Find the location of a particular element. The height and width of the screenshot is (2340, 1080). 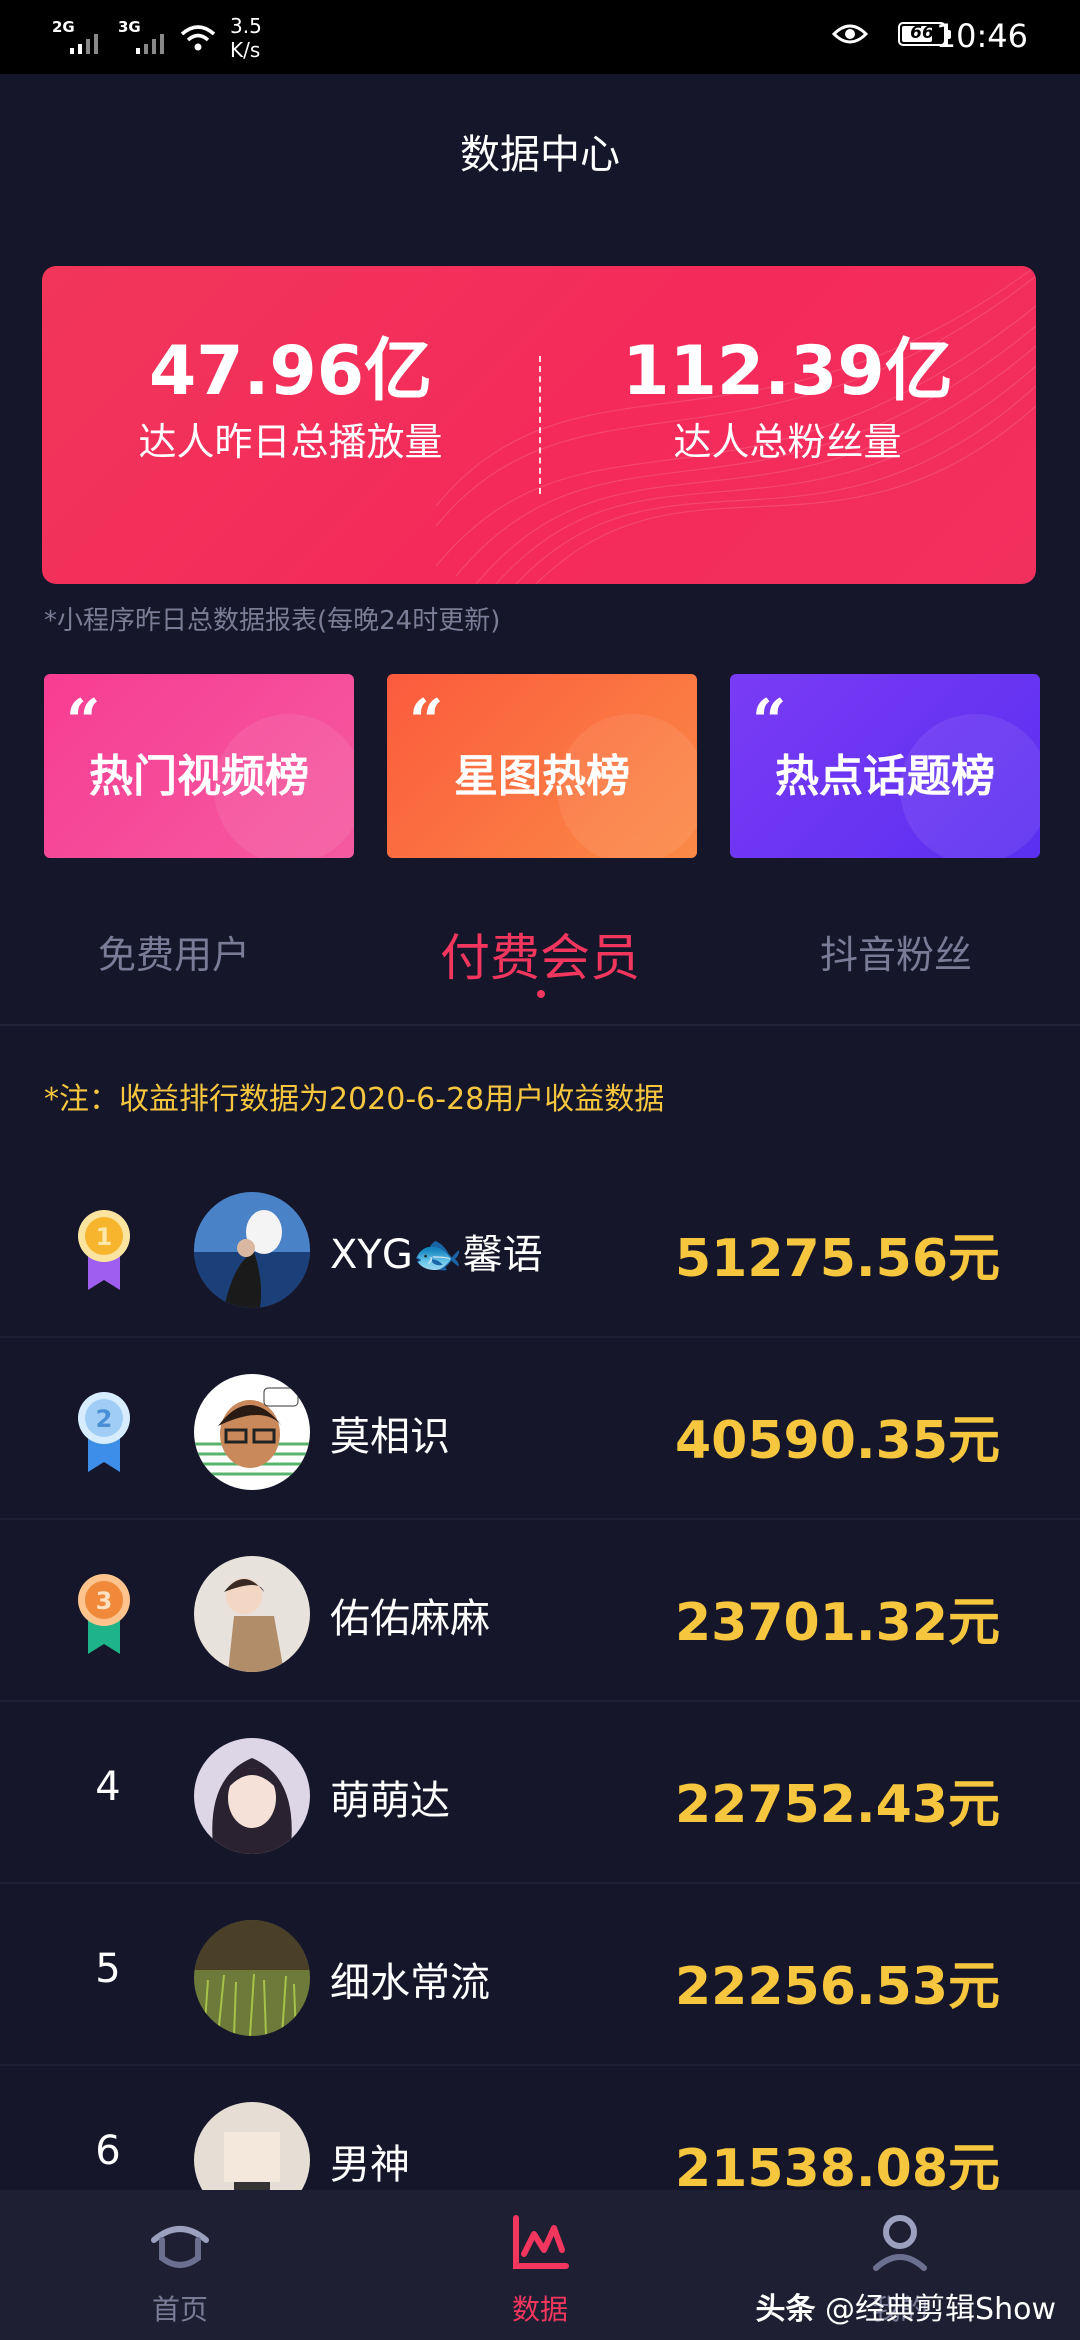

svg-text: 3 is located at coordinates (104, 1601).